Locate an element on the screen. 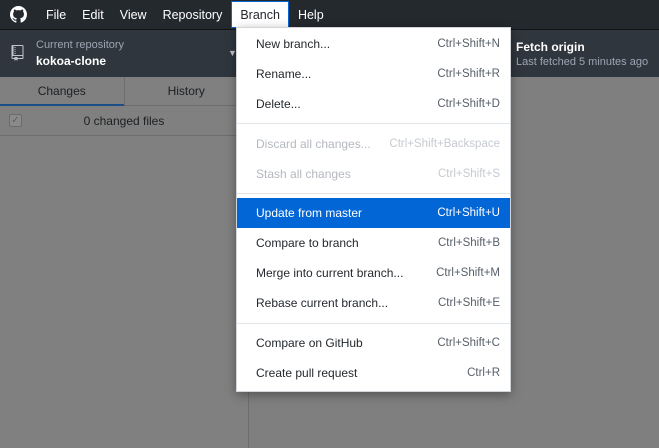  tab-changes: Changes is located at coordinates (62, 91).